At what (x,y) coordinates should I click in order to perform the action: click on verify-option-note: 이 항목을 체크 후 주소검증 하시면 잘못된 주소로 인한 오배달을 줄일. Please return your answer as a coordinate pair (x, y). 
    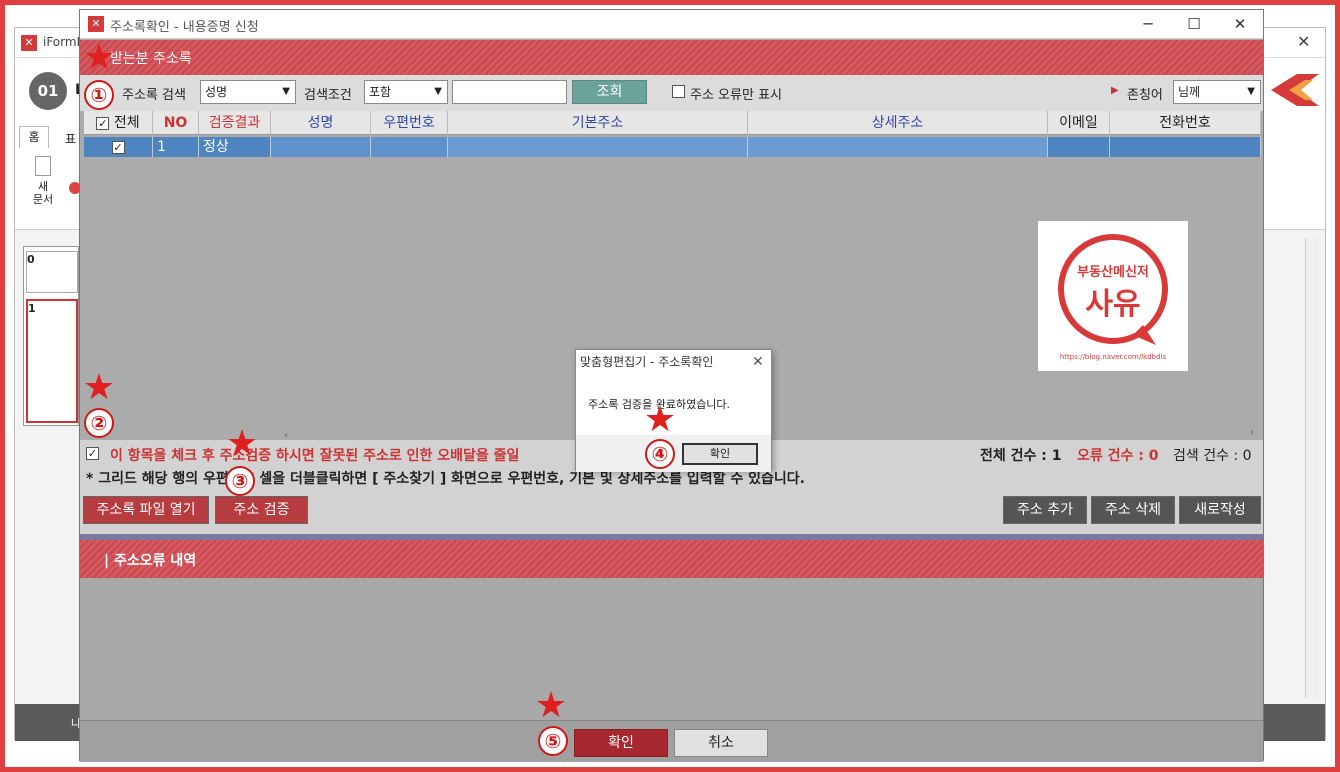
    Looking at the image, I should click on (315, 456).